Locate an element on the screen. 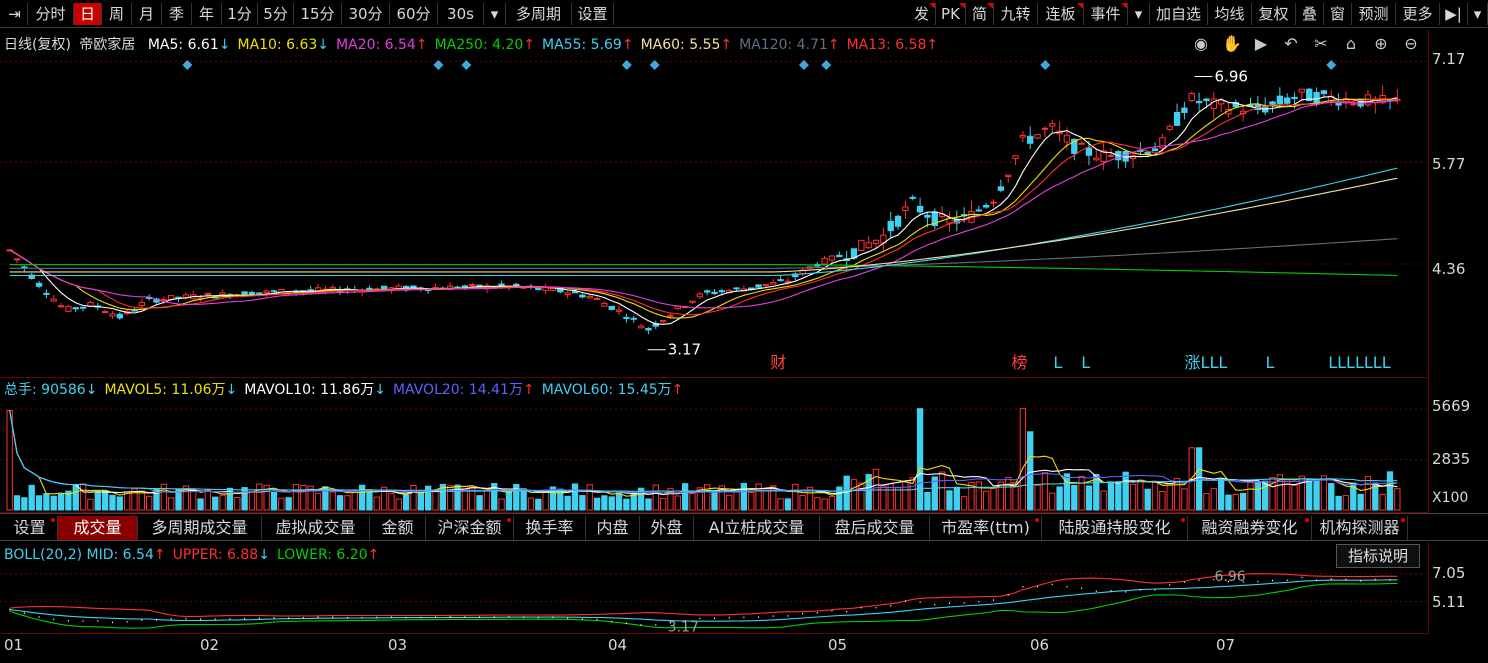  toolbar-right-15: ▾ is located at coordinates (1478, 14).